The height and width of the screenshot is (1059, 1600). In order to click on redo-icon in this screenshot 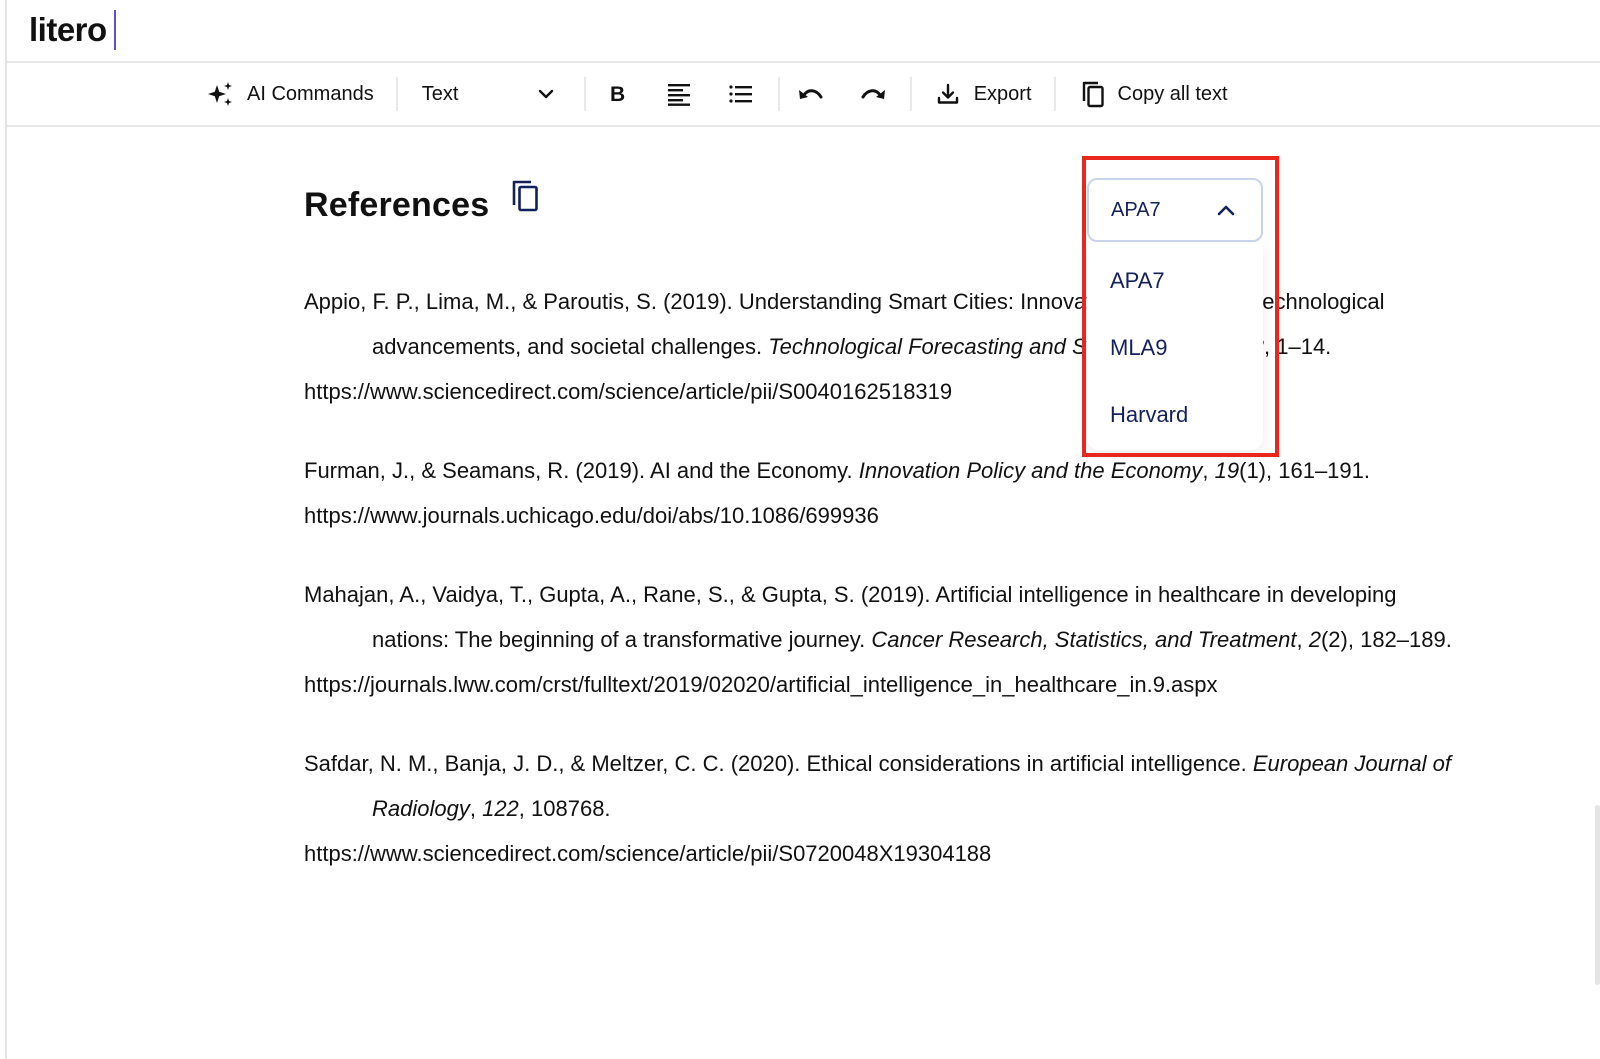, I will do `click(873, 94)`.